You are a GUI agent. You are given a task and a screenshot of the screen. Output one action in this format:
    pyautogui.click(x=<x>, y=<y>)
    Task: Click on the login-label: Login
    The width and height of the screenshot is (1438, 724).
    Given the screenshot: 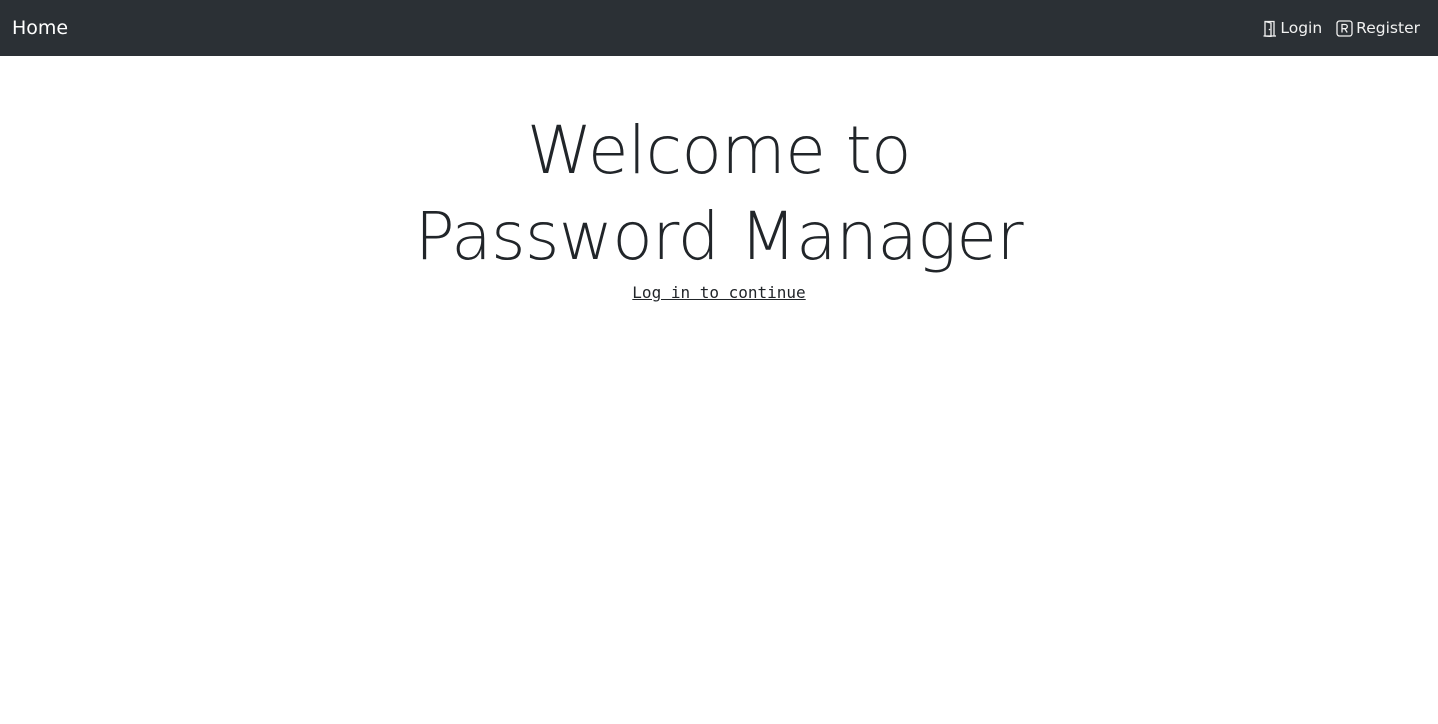 What is the action you would take?
    pyautogui.click(x=1301, y=28)
    